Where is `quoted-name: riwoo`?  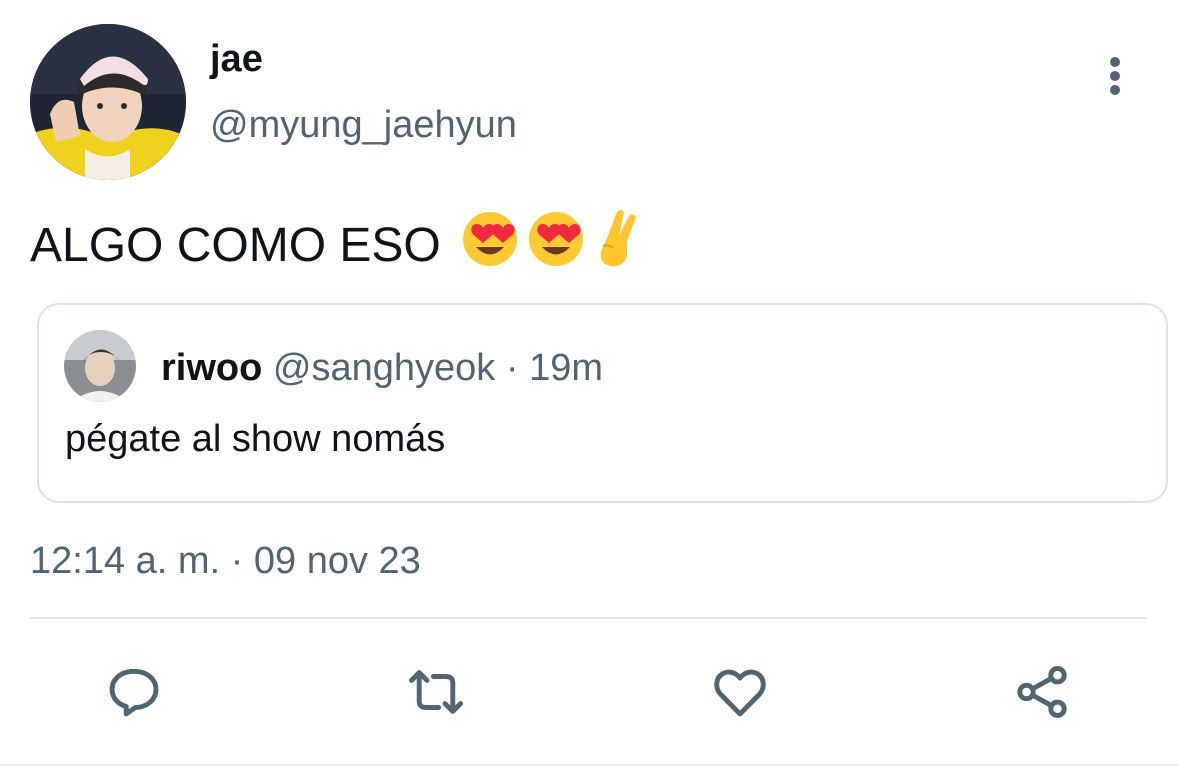
quoted-name: riwoo is located at coordinates (211, 368).